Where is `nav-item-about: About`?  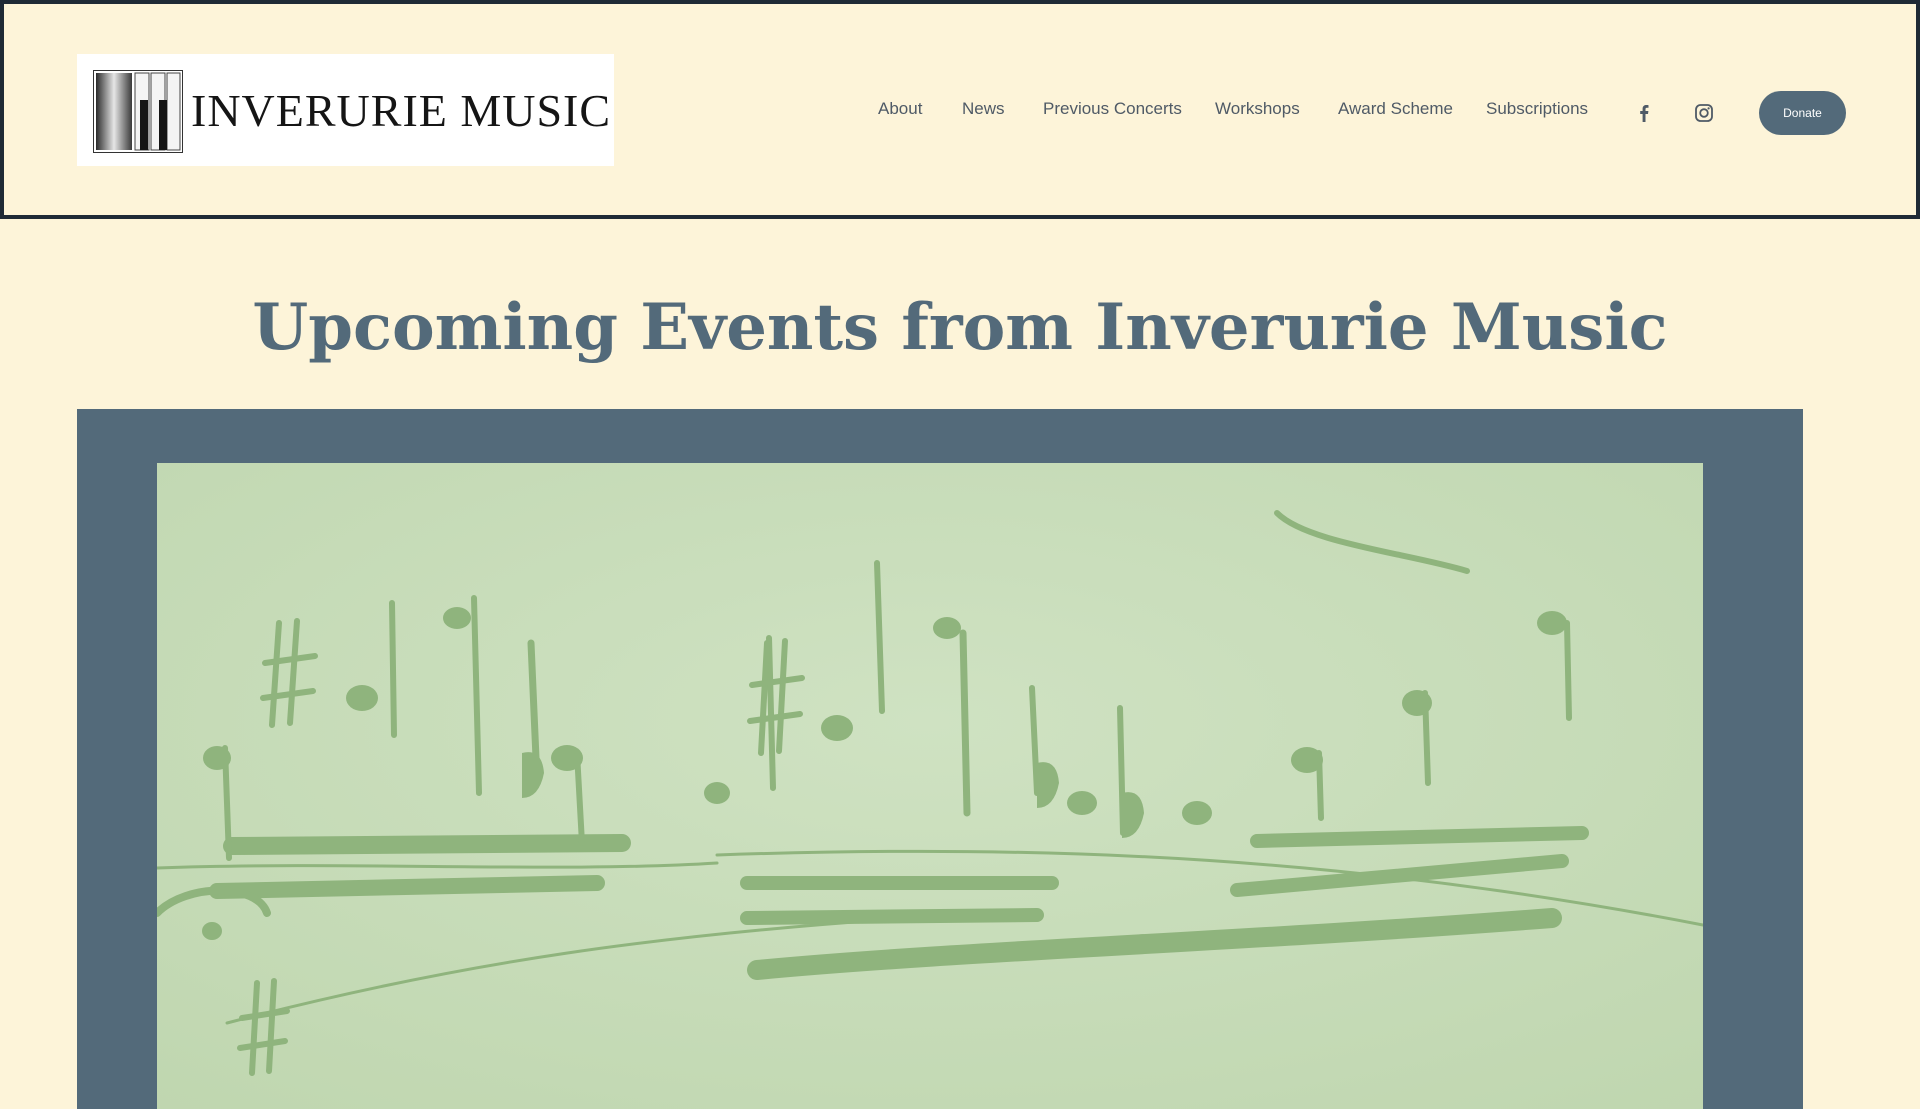 nav-item-about: About is located at coordinates (900, 109).